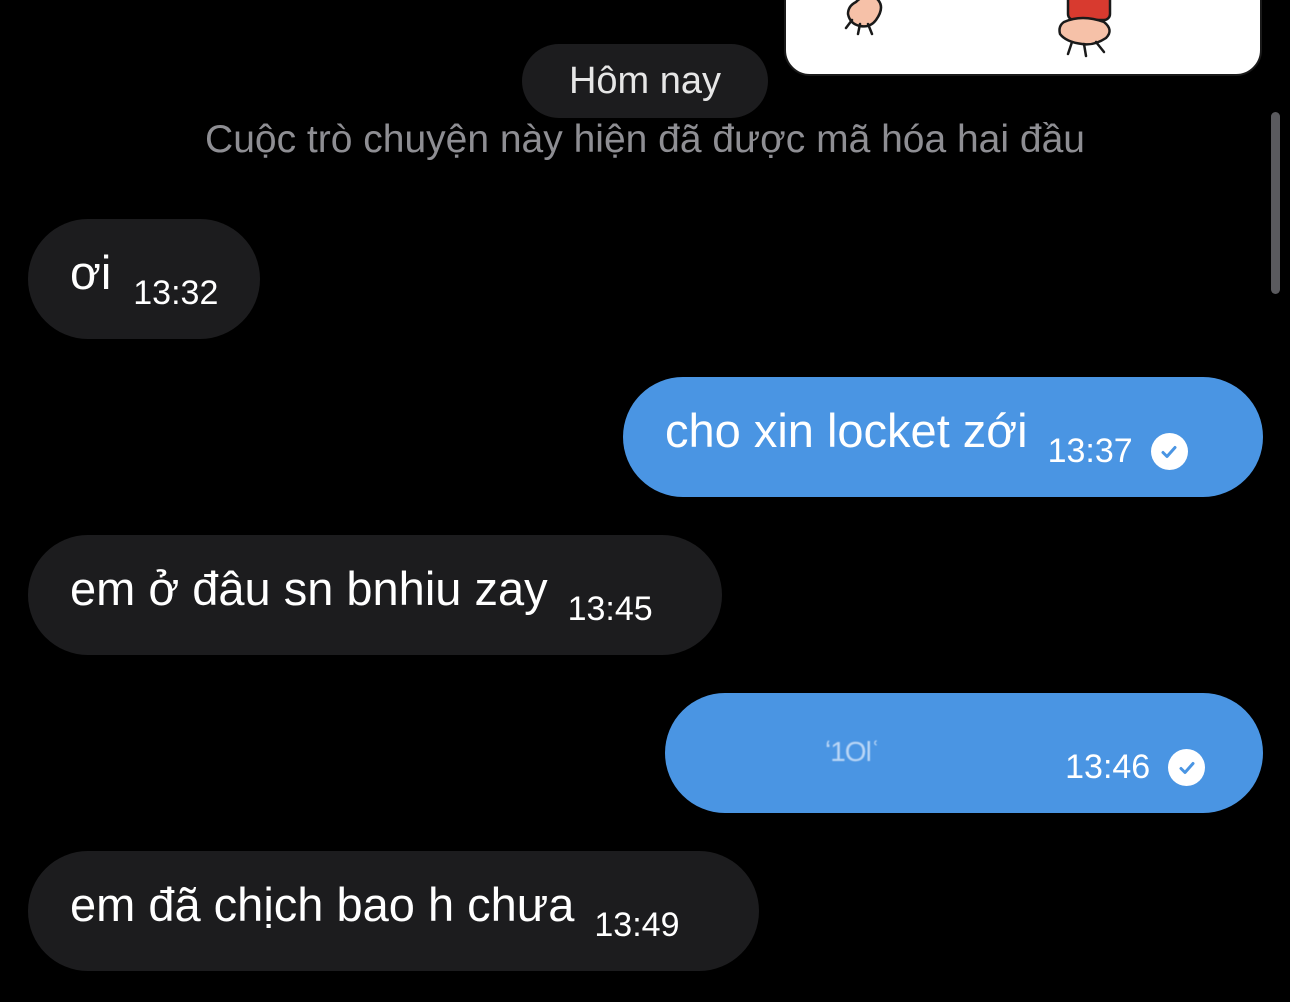 This screenshot has height=1002, width=1290. I want to click on scrollbar, so click(1275, 203).